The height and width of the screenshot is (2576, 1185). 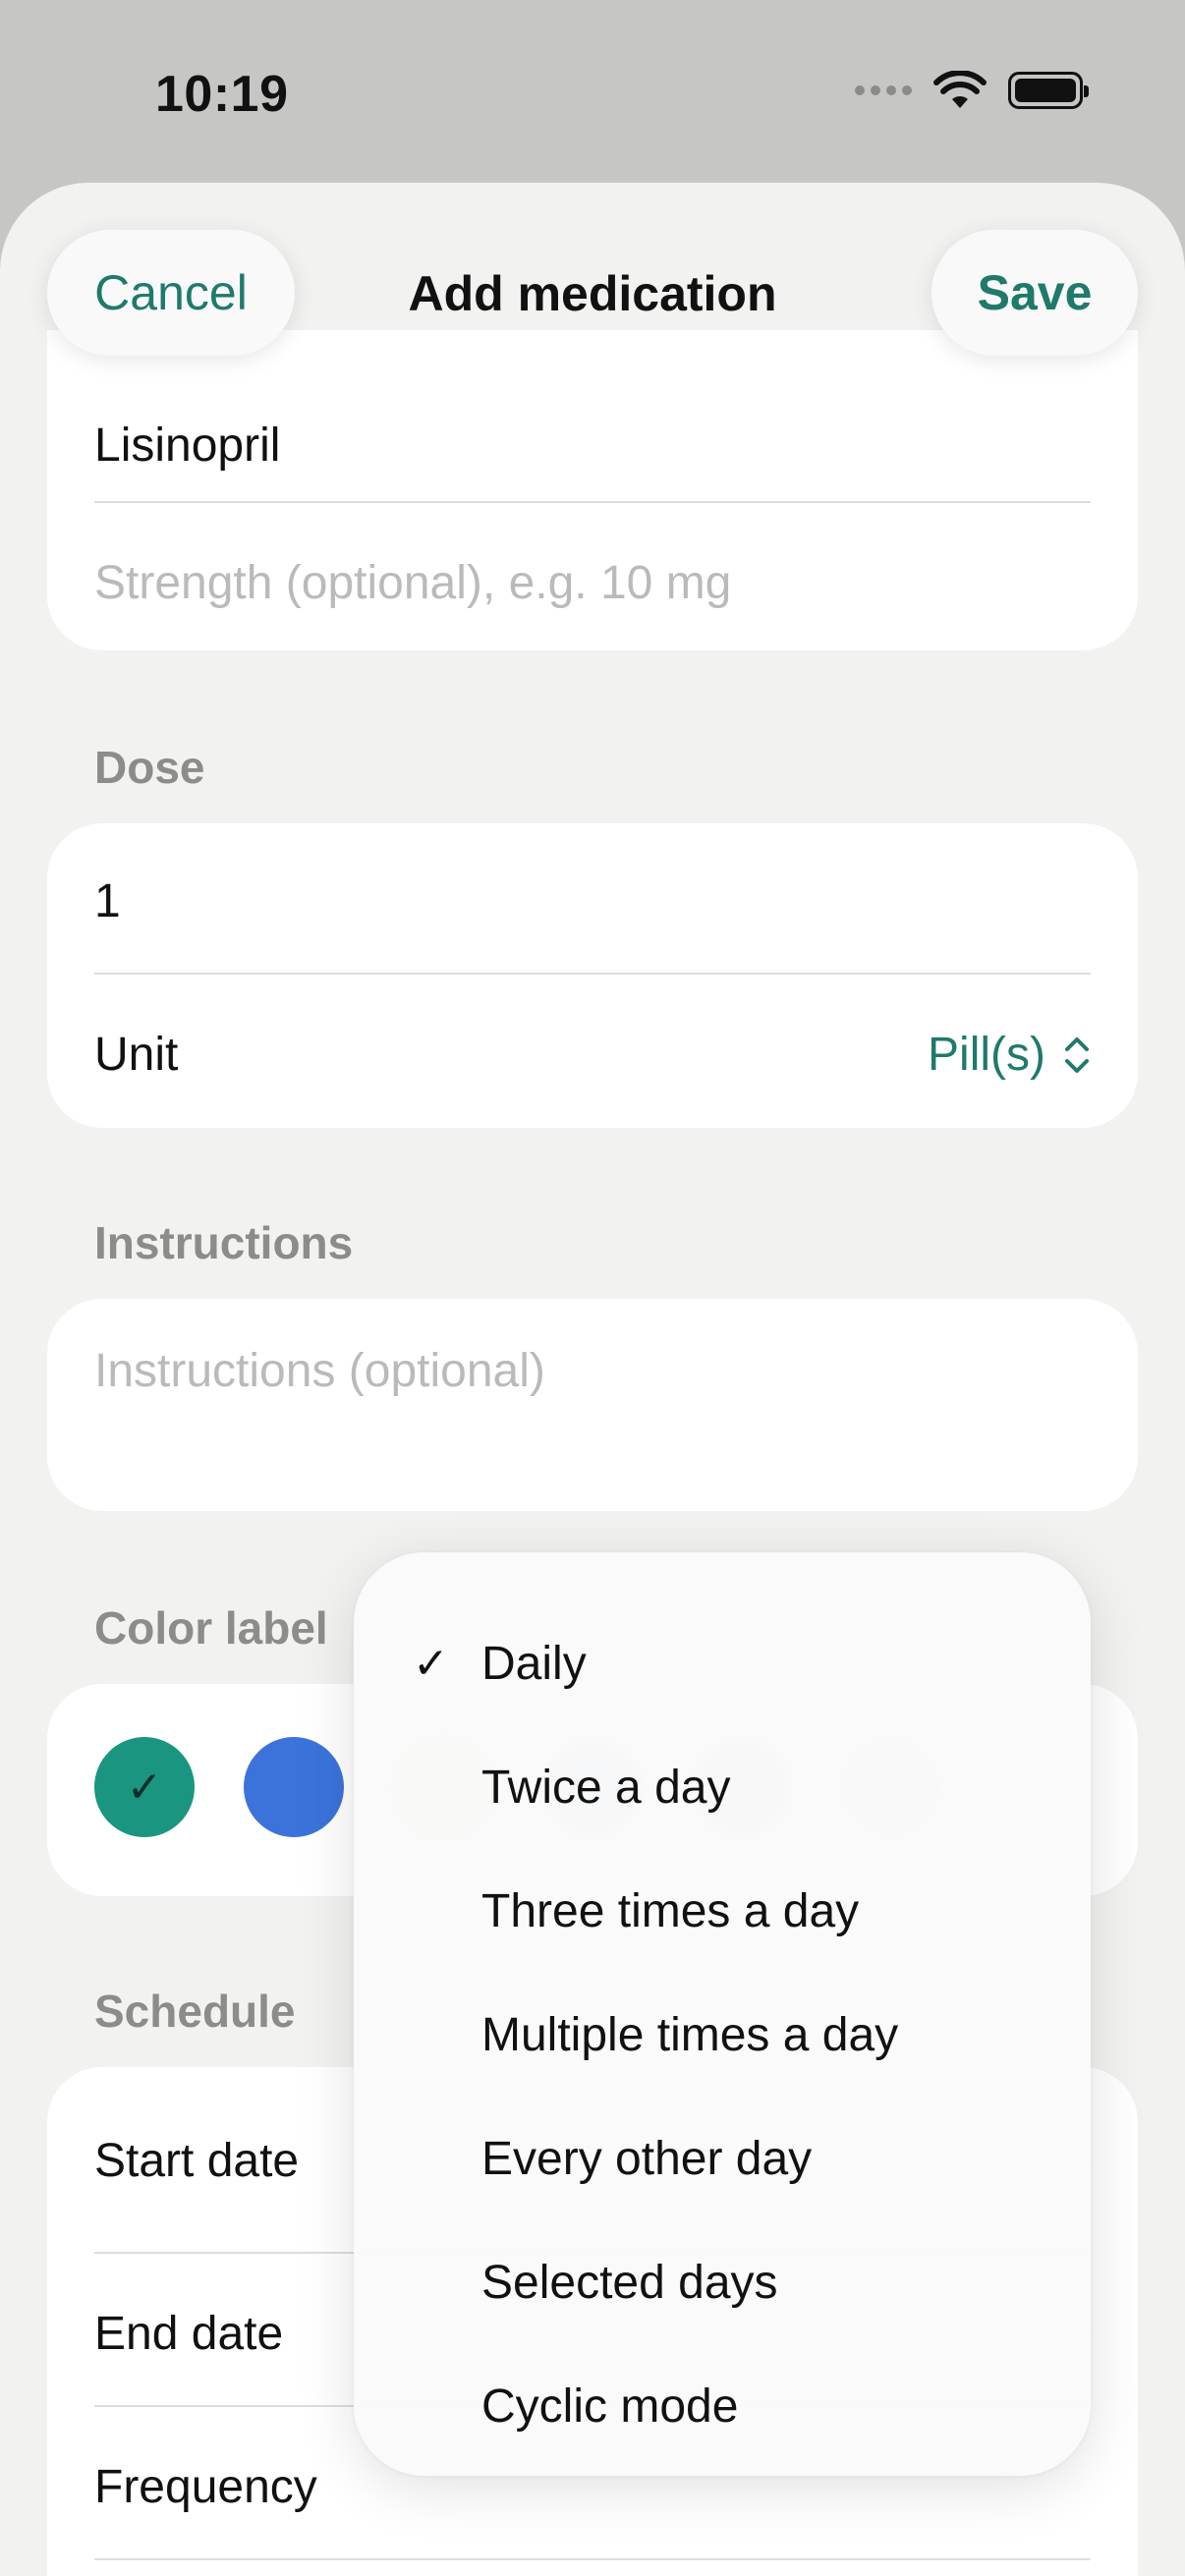 What do you see at coordinates (606, 1787) in the screenshot?
I see `menu-item-label: Twice a day` at bounding box center [606, 1787].